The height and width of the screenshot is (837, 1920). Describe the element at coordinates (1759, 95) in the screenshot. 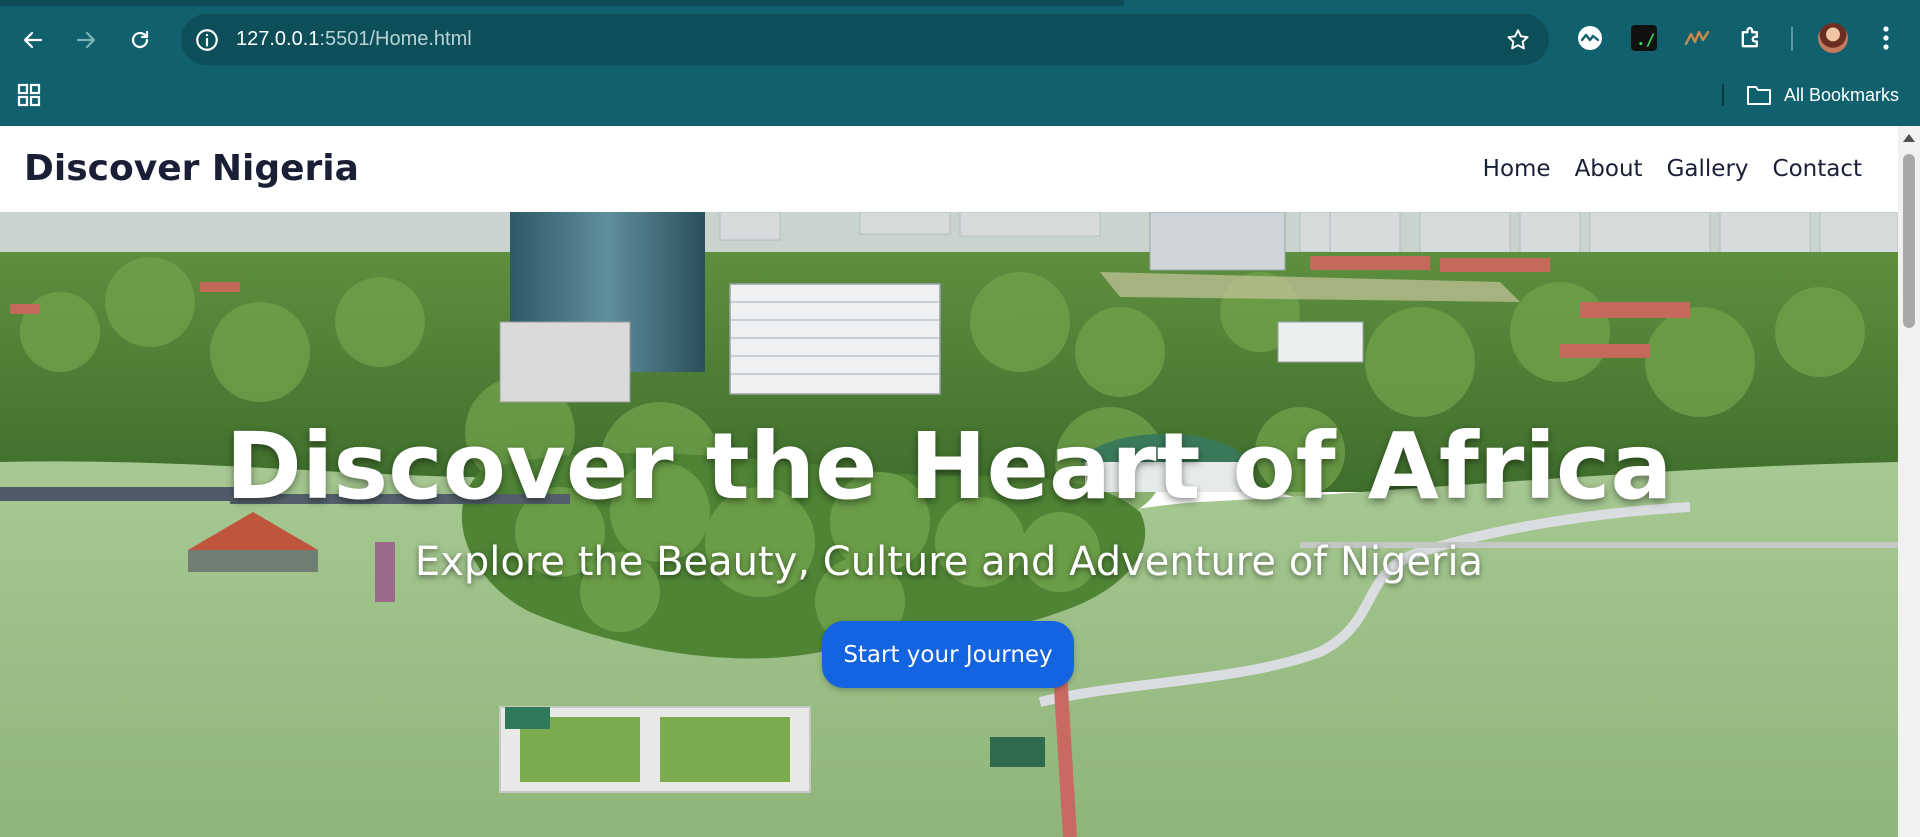

I see `folder-icon` at that location.